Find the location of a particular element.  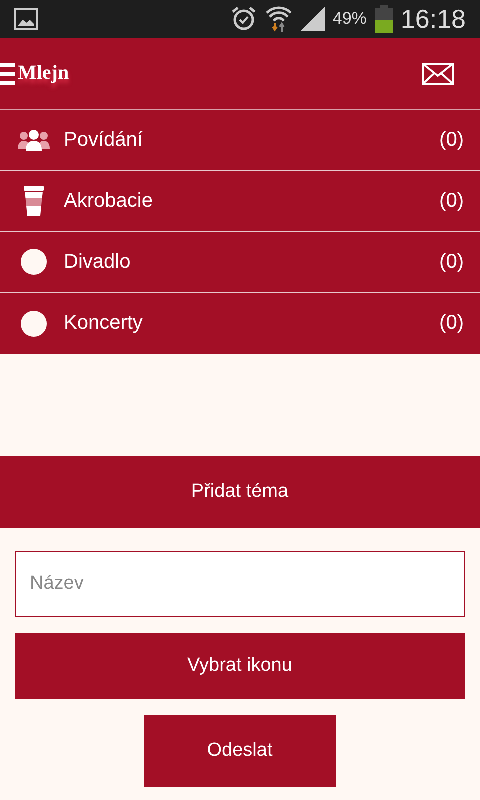

choose-icon-button: Vybrat ikonu is located at coordinates (240, 666).